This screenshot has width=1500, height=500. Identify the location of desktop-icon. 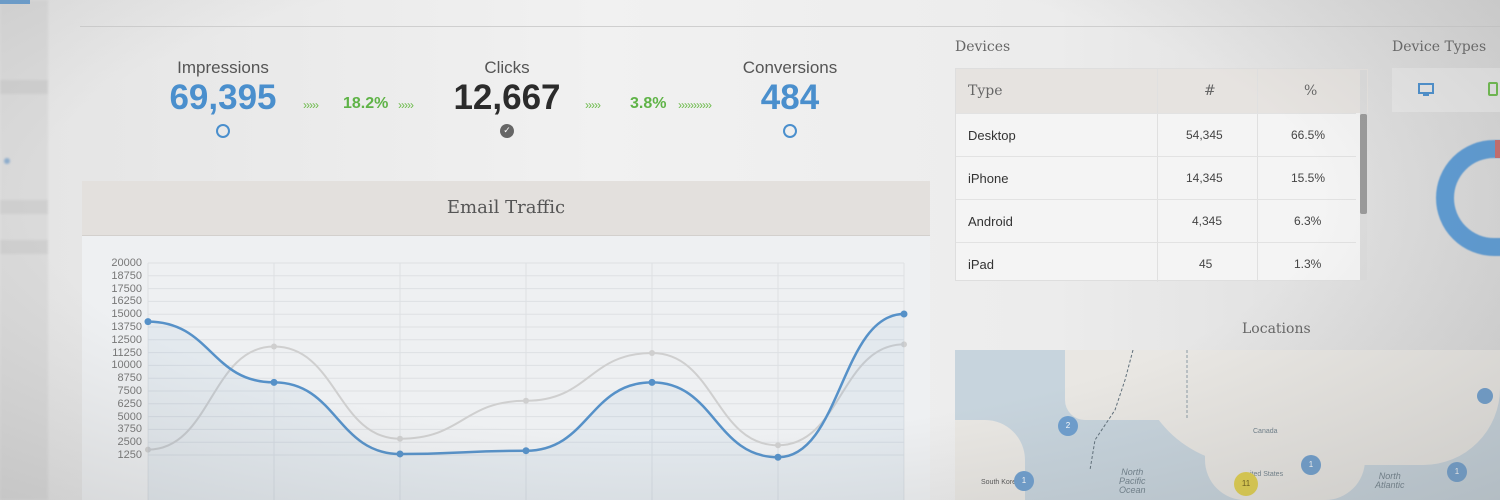
(1426, 90).